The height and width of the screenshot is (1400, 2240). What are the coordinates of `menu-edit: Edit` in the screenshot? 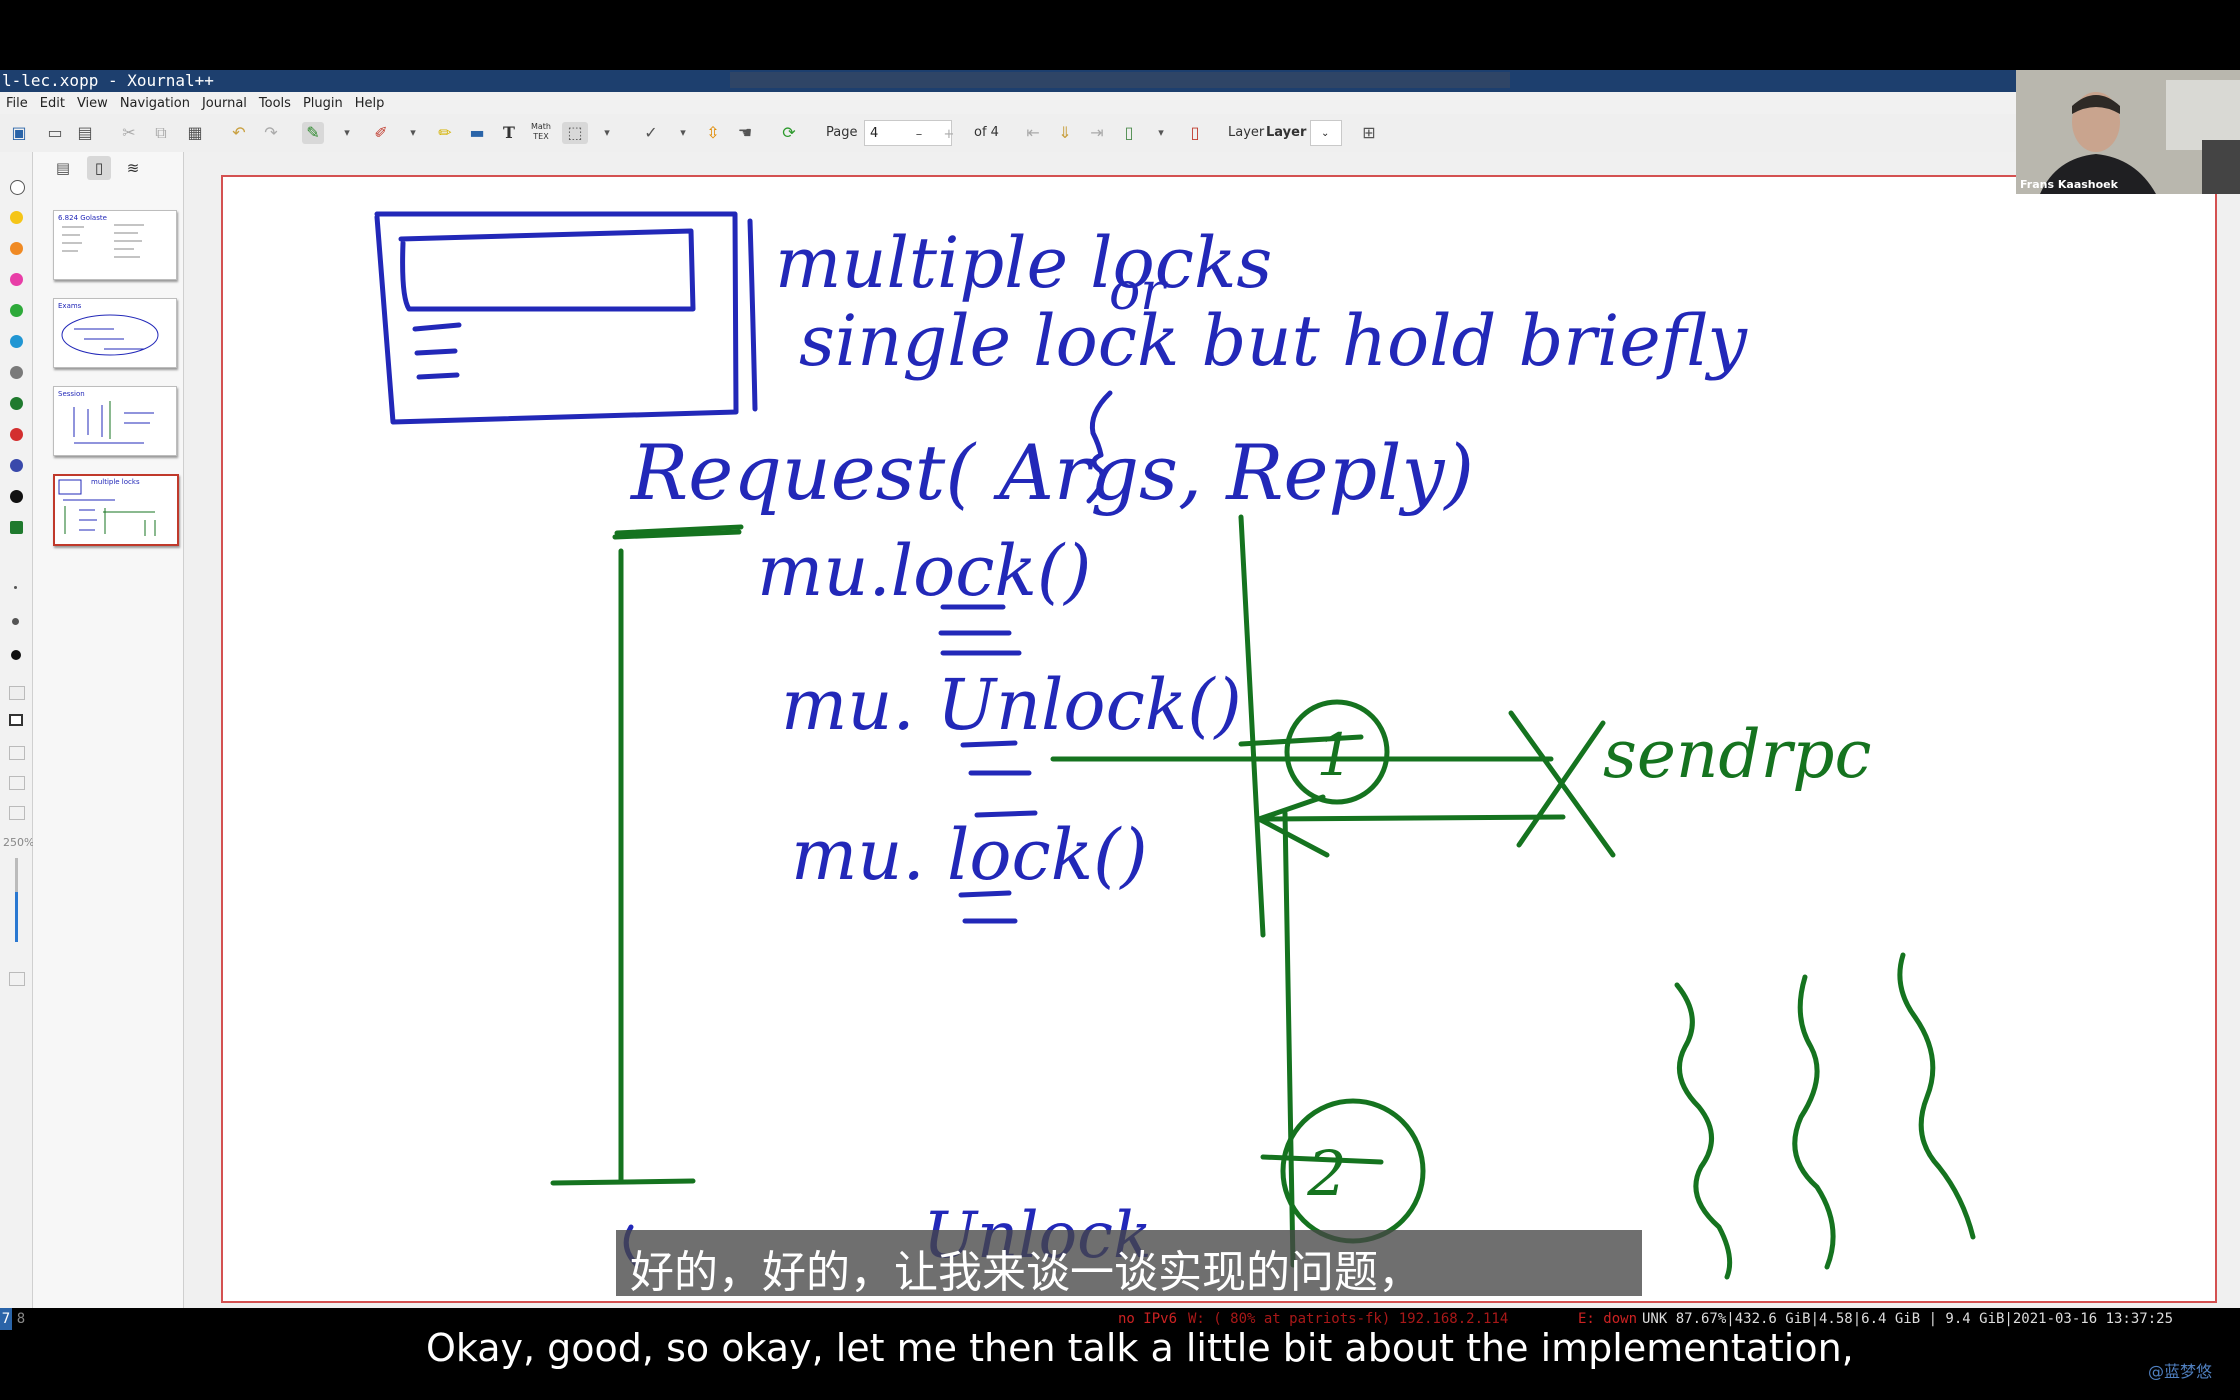 It's located at (52, 101).